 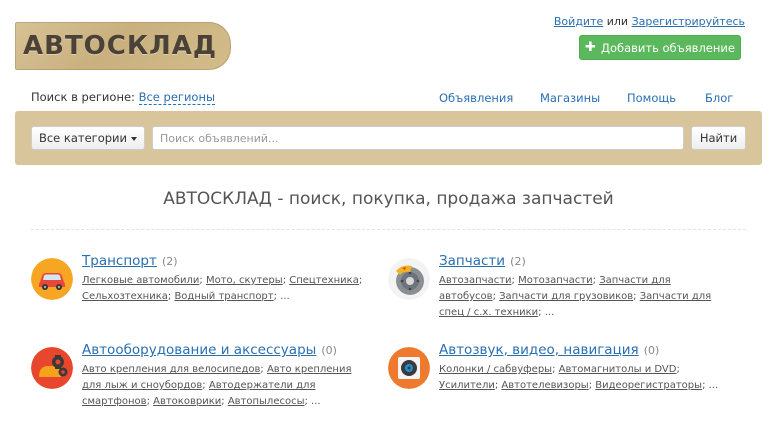 I want to click on subcategory-link: Колонки / сабвуферы, so click(x=495, y=369).